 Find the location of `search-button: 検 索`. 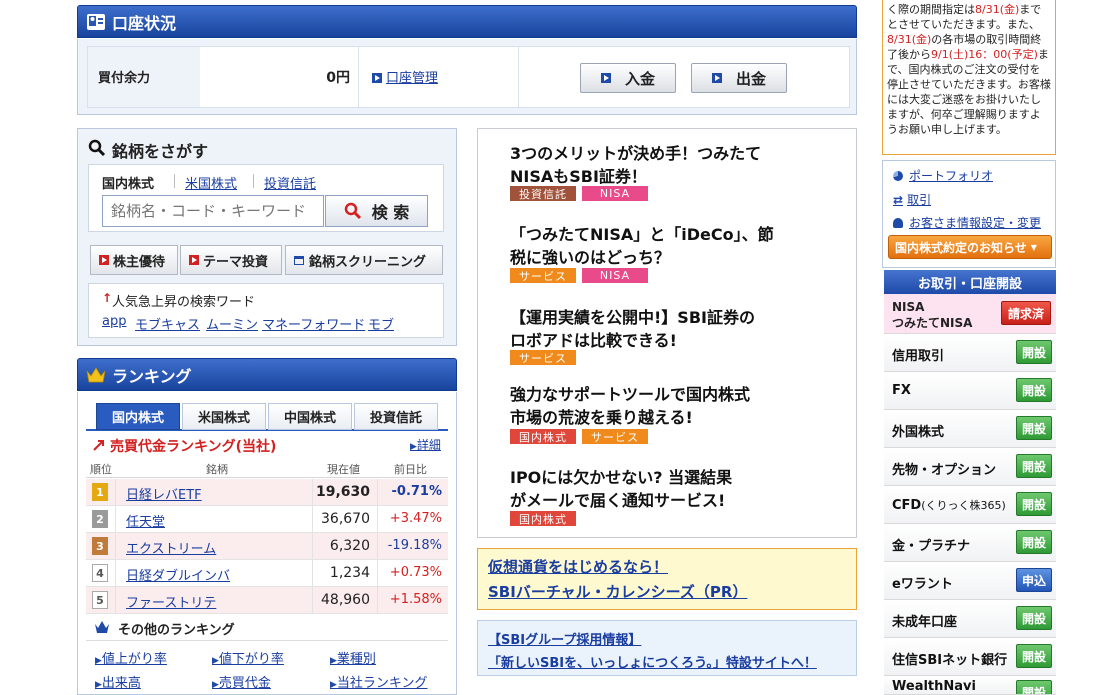

search-button: 検 索 is located at coordinates (376, 211).